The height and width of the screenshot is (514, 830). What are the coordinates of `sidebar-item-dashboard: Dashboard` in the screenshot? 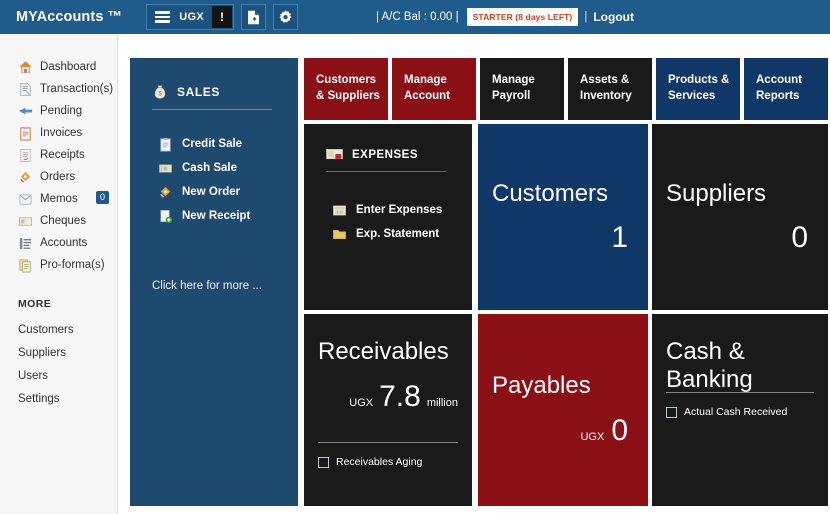 It's located at (58, 67).